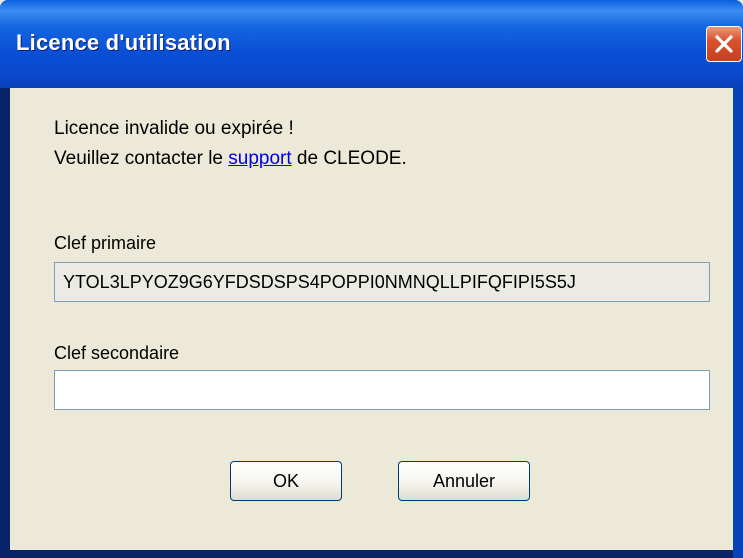  What do you see at coordinates (174, 128) in the screenshot?
I see `error-message-line1: Licence invalide ou expirée !` at bounding box center [174, 128].